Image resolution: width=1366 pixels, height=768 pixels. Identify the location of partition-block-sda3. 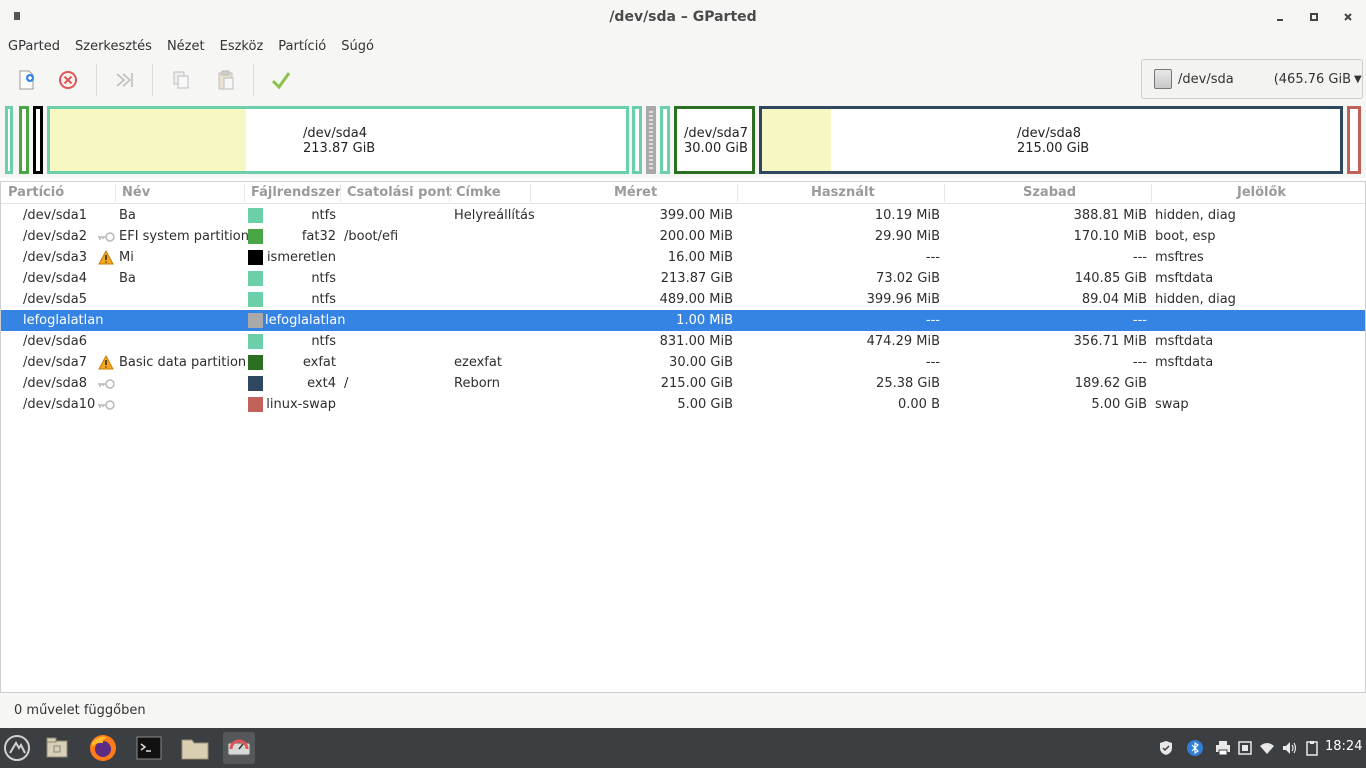
(38, 140).